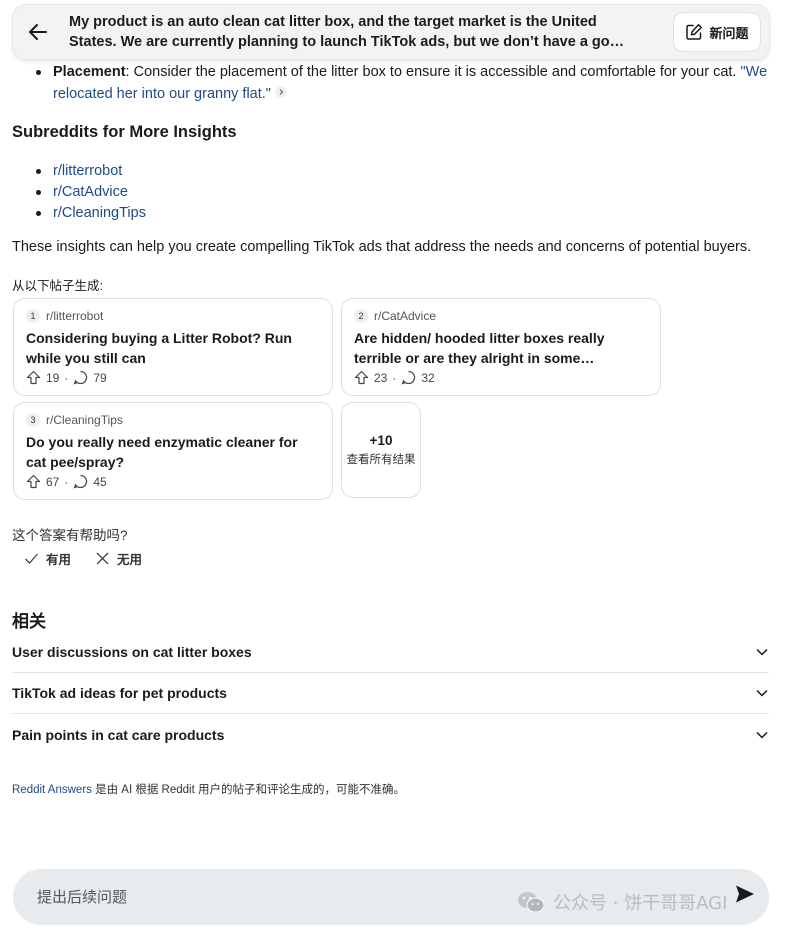 The height and width of the screenshot is (935, 787). I want to click on source-stats: 19 · 79, so click(173, 377).